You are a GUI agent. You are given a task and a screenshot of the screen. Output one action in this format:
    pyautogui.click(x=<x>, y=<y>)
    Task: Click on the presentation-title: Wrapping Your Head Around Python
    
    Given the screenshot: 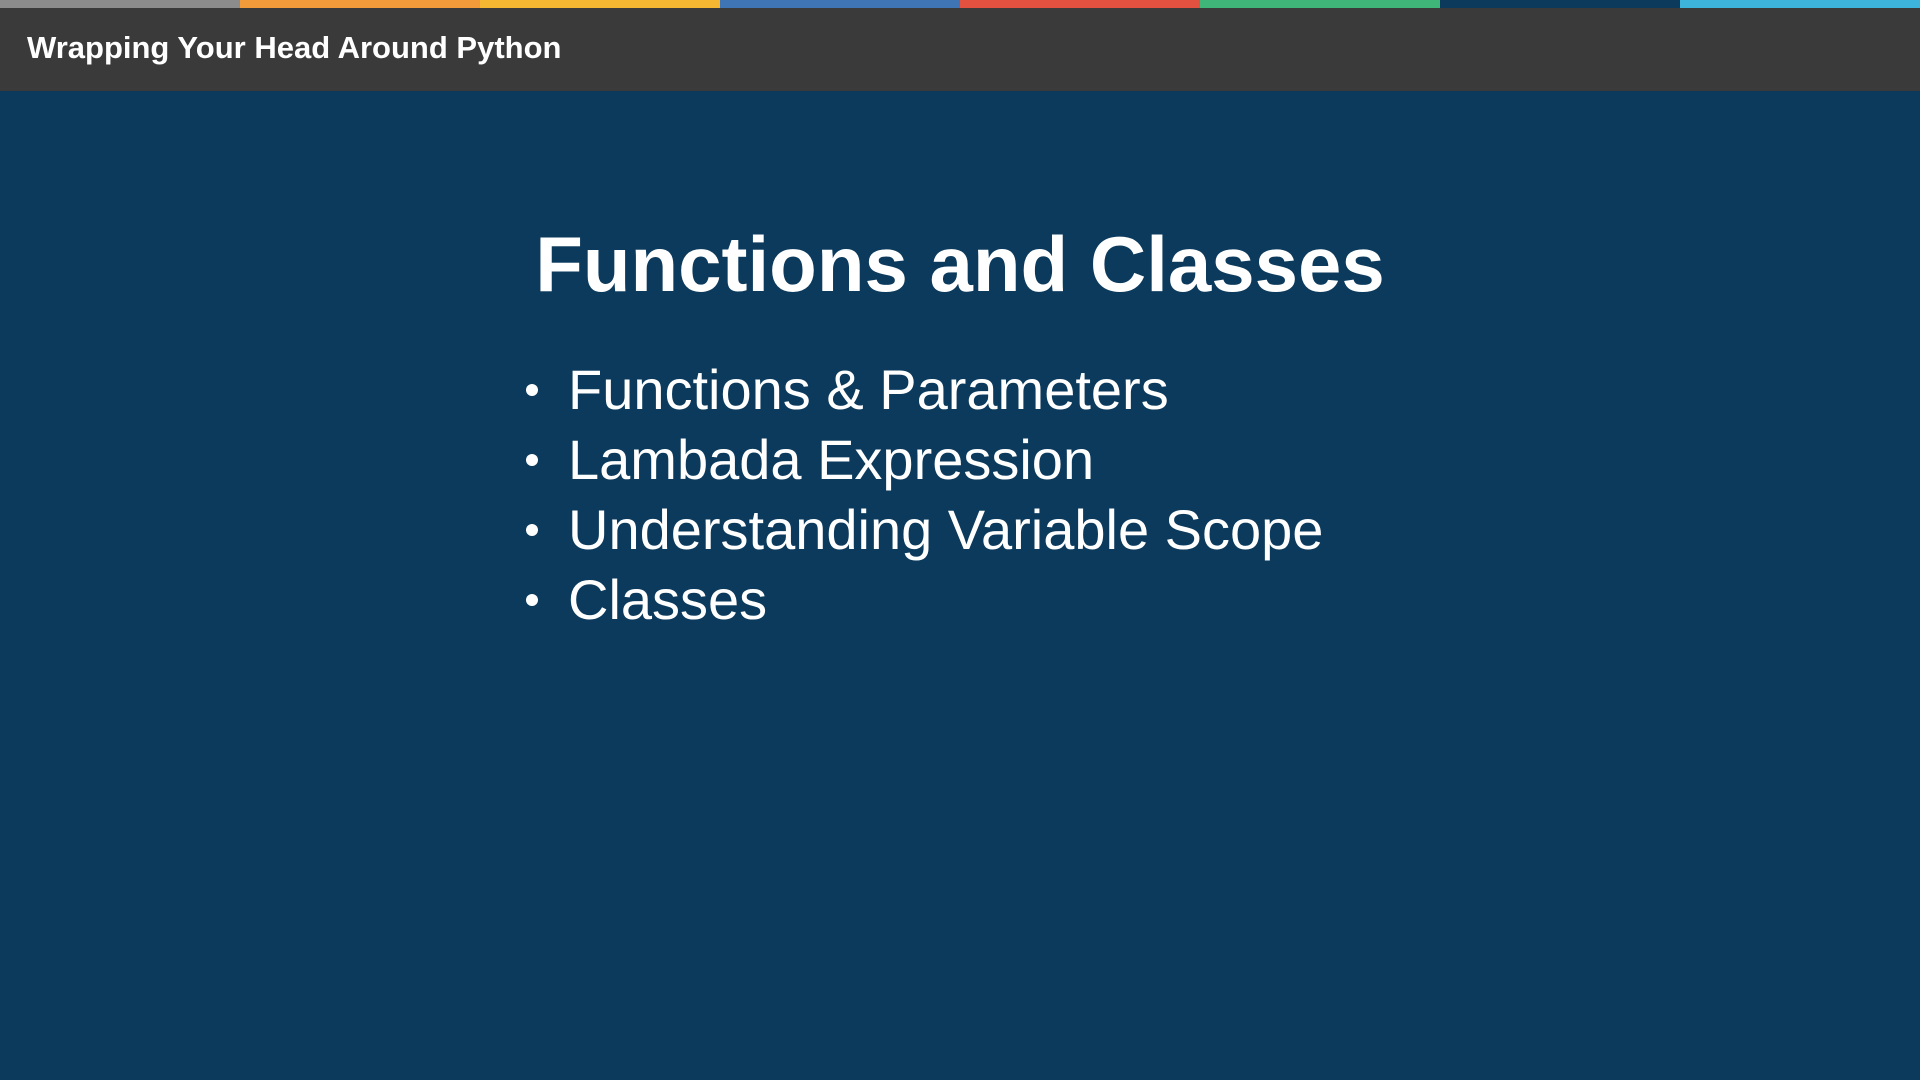 What is the action you would take?
    pyautogui.click(x=294, y=47)
    